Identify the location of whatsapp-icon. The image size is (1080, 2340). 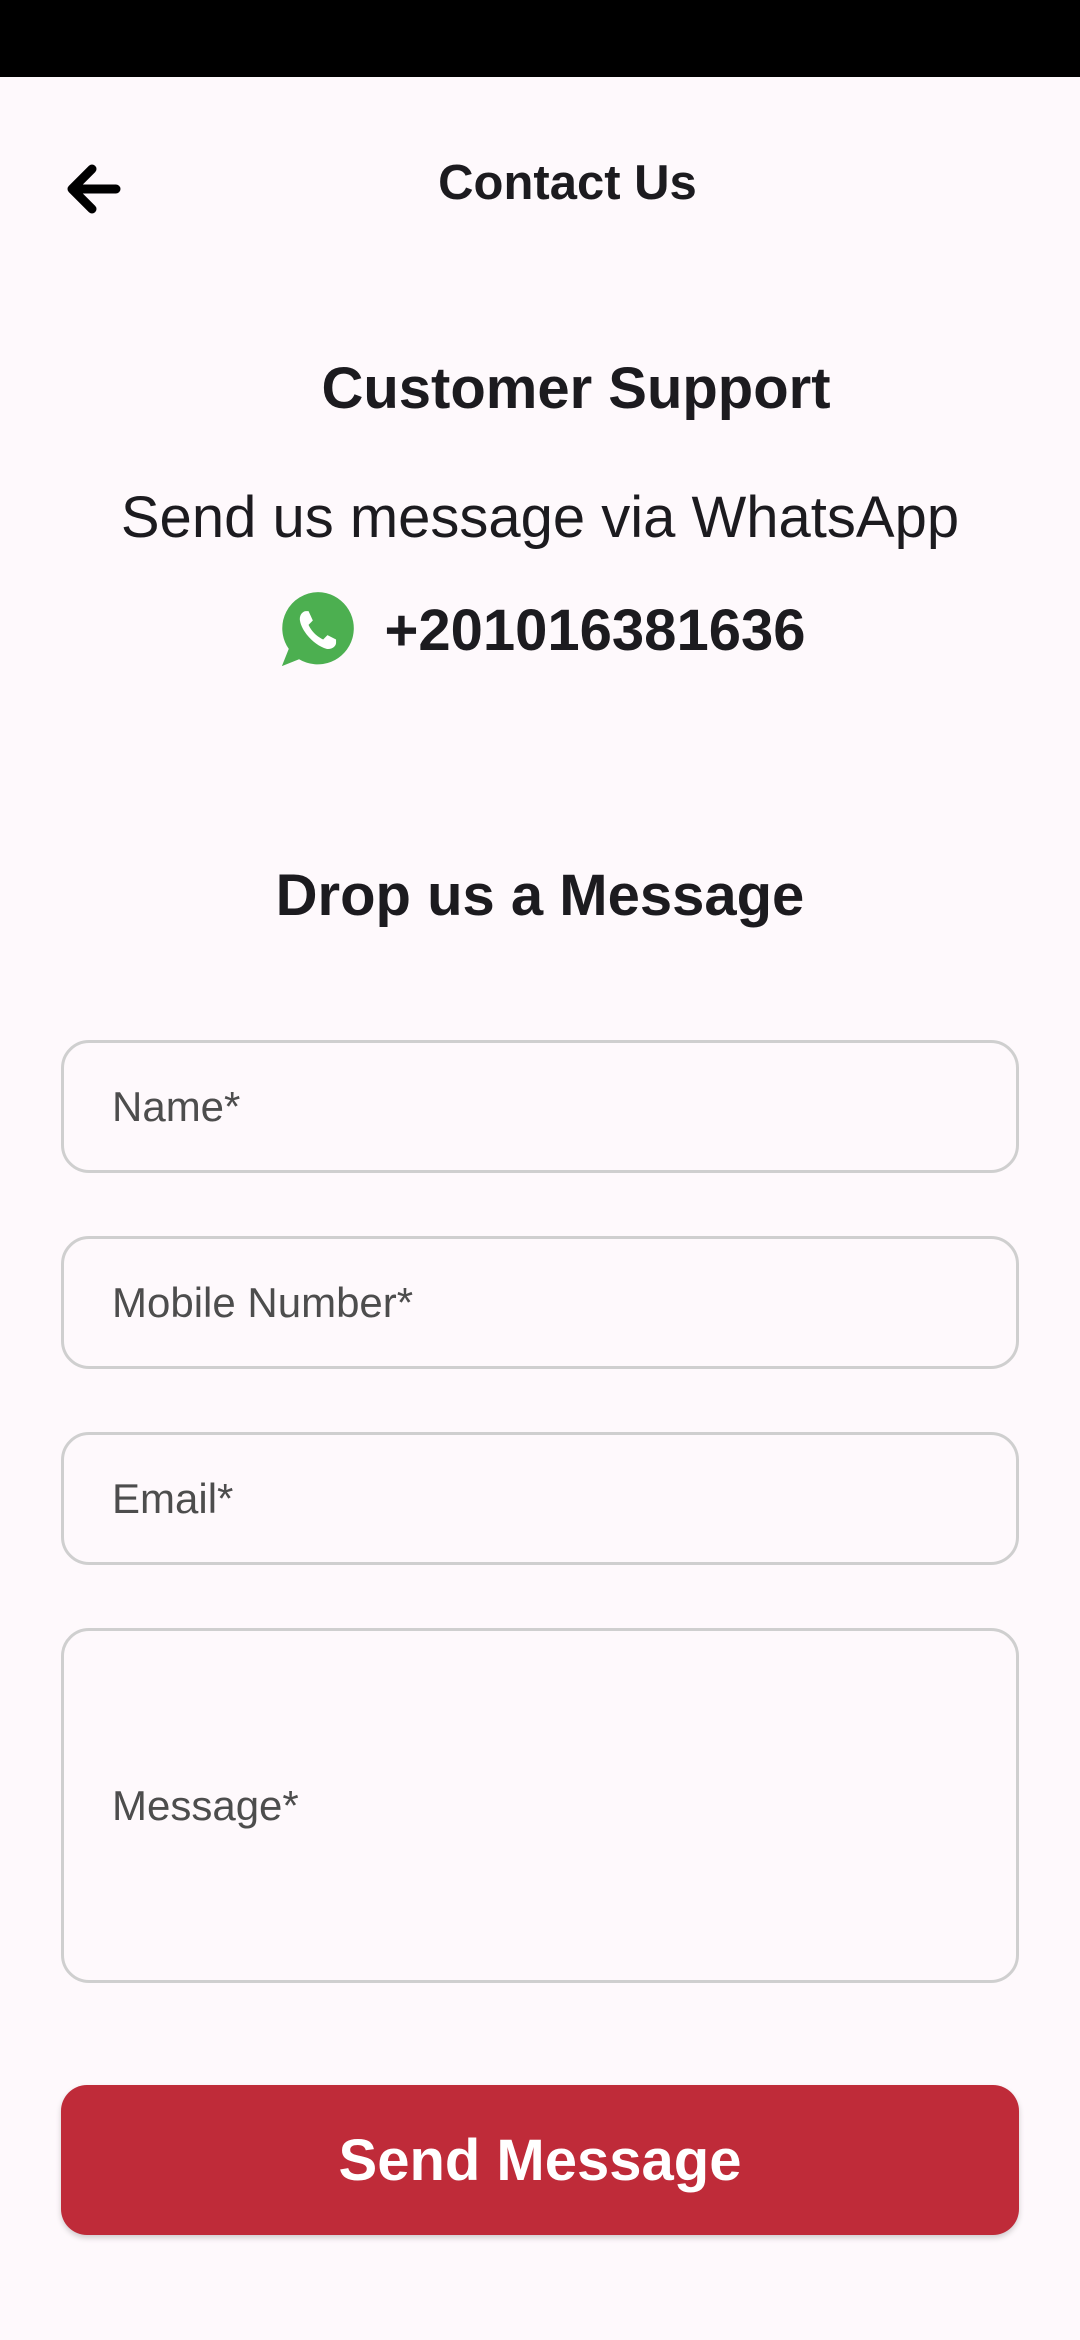
(317, 629).